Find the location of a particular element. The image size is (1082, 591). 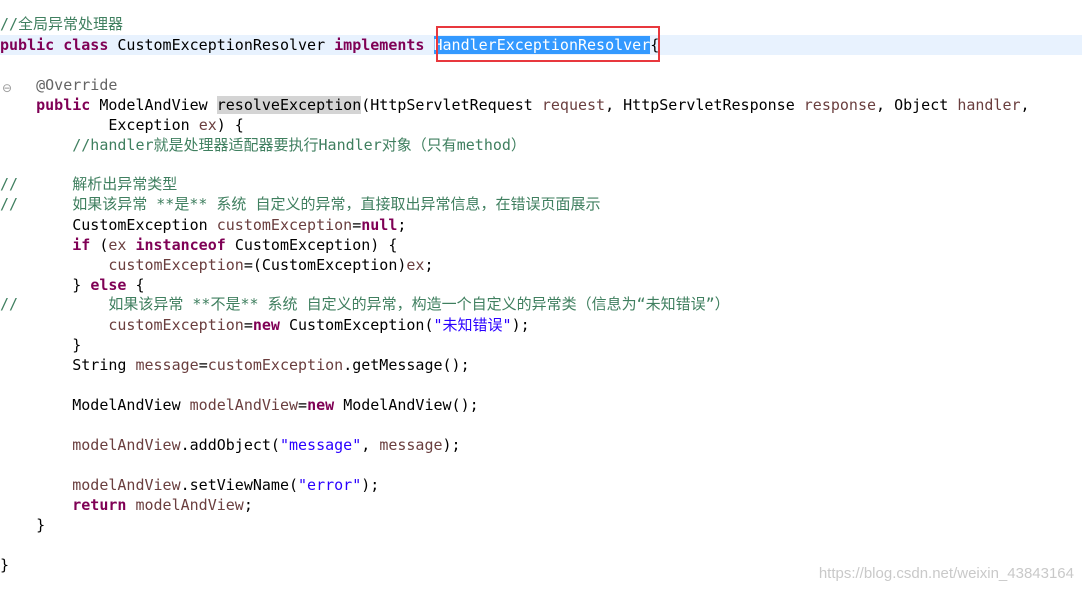

watermark-text: https://blog.csdn.net/weixin_43843164 is located at coordinates (946, 573).